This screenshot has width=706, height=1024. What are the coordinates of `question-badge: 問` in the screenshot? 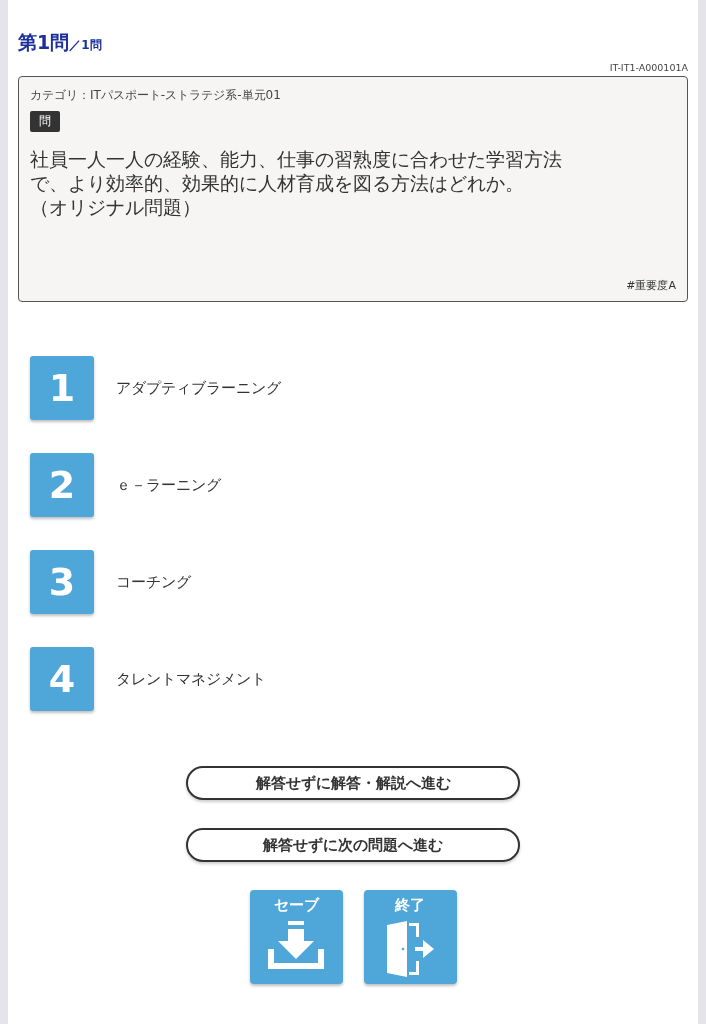 It's located at (45, 121).